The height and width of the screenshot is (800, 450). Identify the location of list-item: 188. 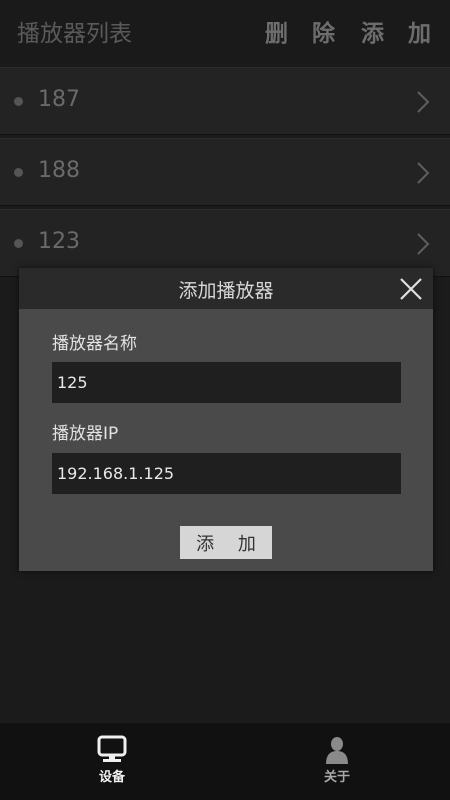
(225, 172).